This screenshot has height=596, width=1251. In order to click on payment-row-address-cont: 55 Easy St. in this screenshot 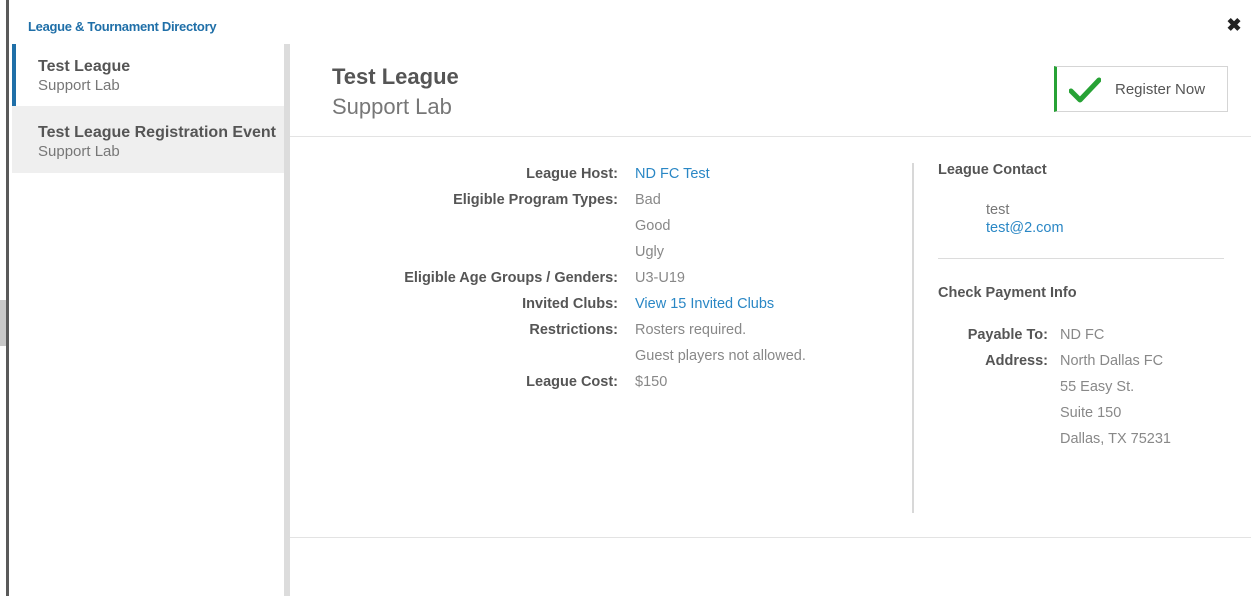, I will do `click(1081, 392)`.